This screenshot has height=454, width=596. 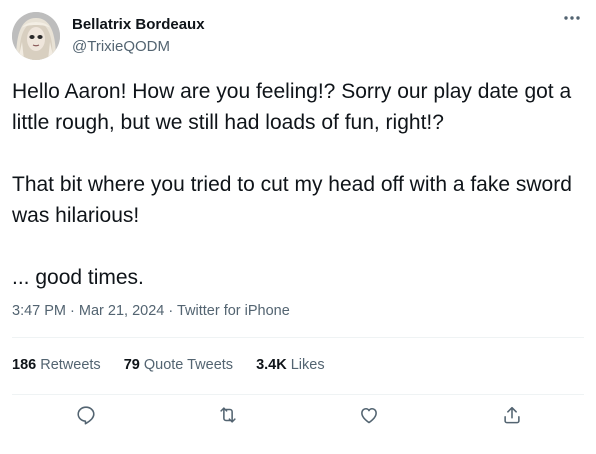 I want to click on author-handle: @TrixieQODM, so click(x=121, y=46).